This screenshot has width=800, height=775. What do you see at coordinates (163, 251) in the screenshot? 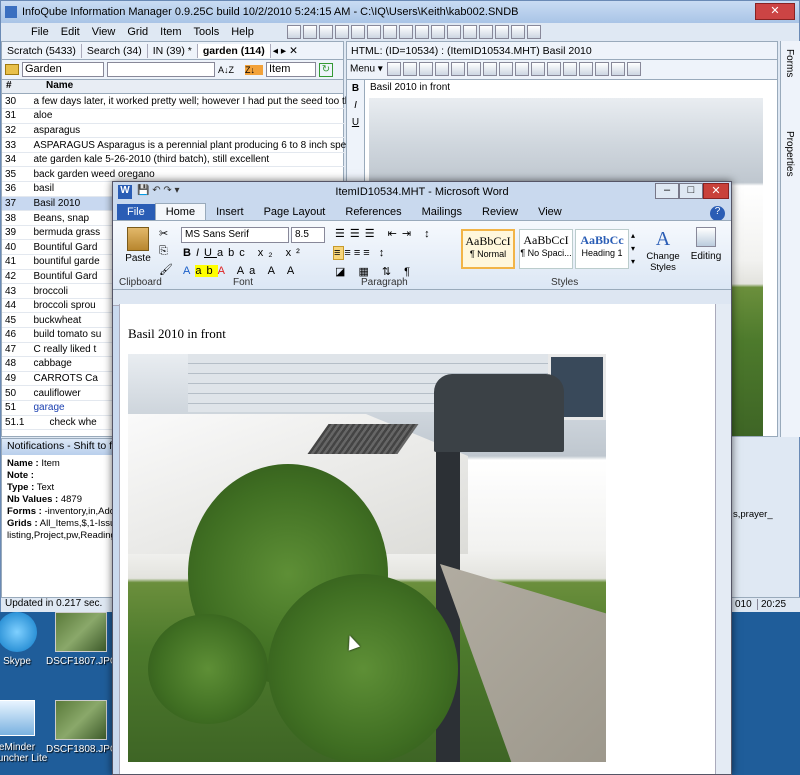
I see `copy-icon: ⎘` at bounding box center [163, 251].